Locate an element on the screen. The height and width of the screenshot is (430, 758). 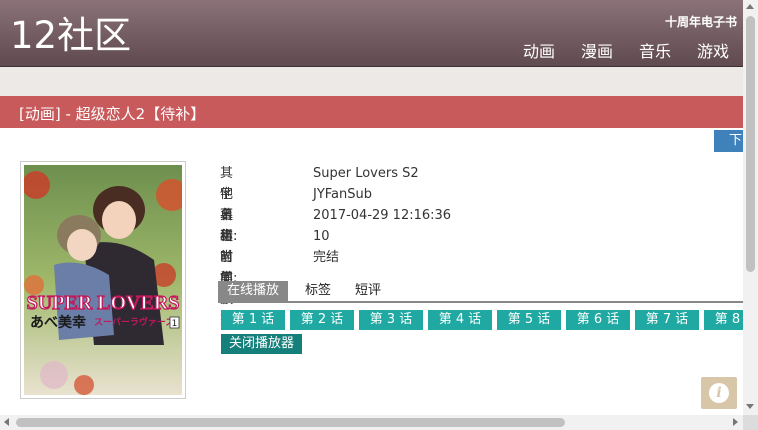
nav-item-manga: 漫画 is located at coordinates (597, 50).